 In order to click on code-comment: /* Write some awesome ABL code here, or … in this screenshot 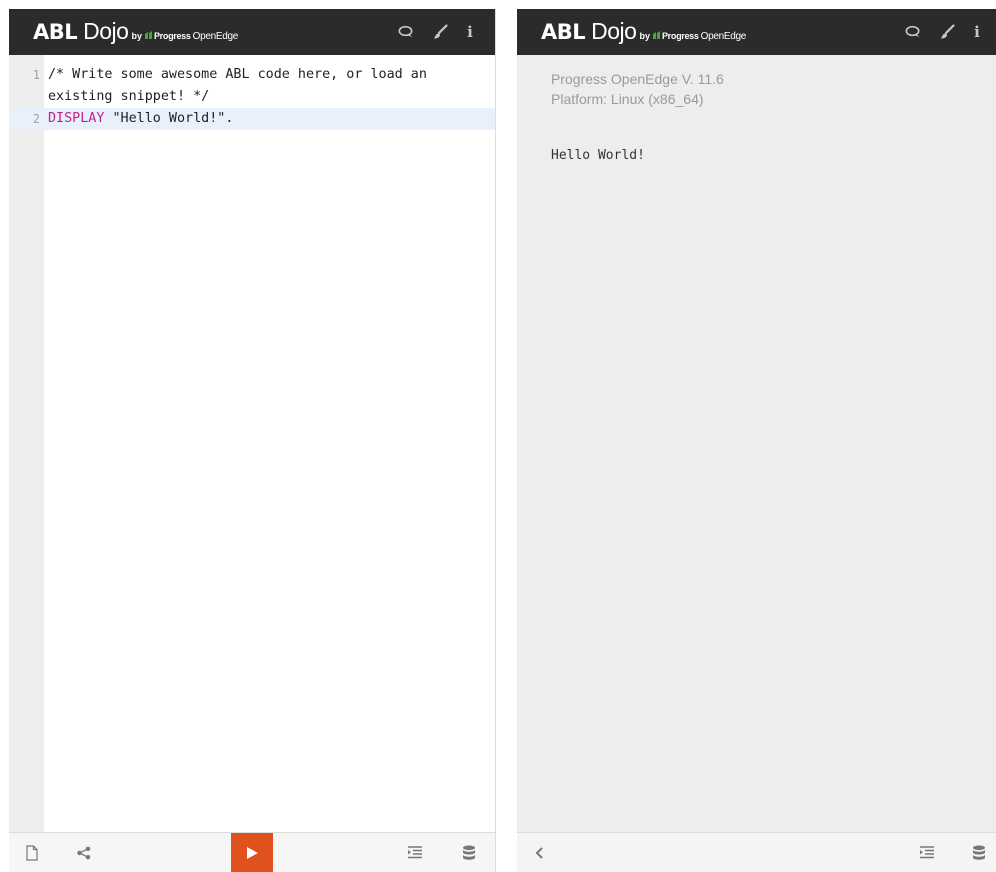, I will do `click(241, 85)`.